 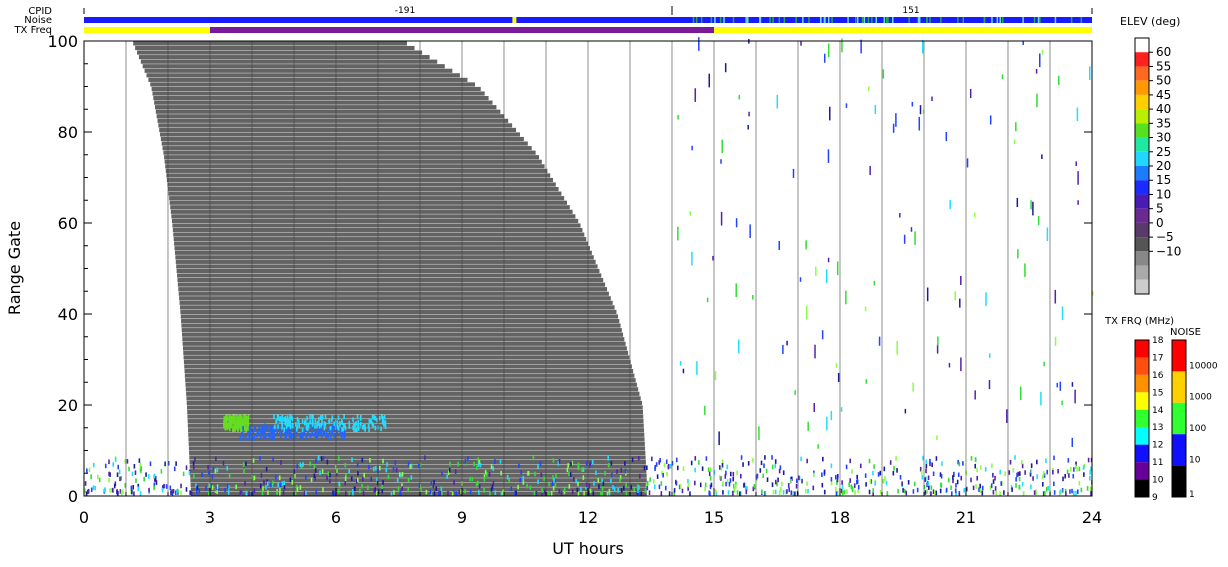 I want to click on txfreq-tick-label: 11, so click(x=1157, y=463).